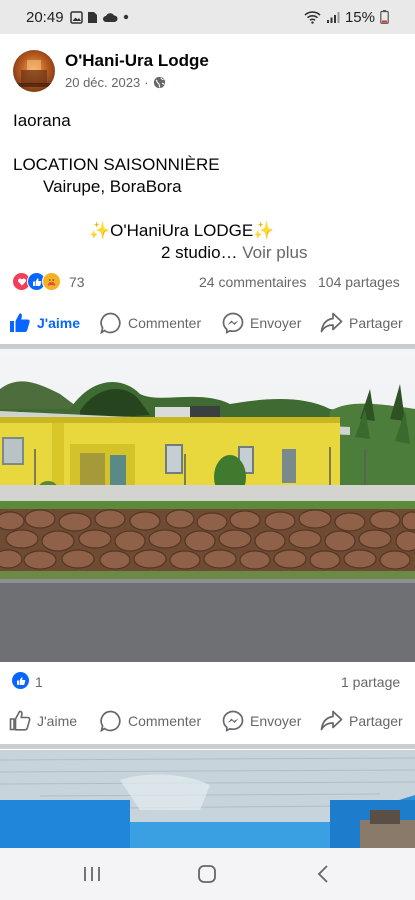  What do you see at coordinates (384, 17) in the screenshot?
I see `battery-icon` at bounding box center [384, 17].